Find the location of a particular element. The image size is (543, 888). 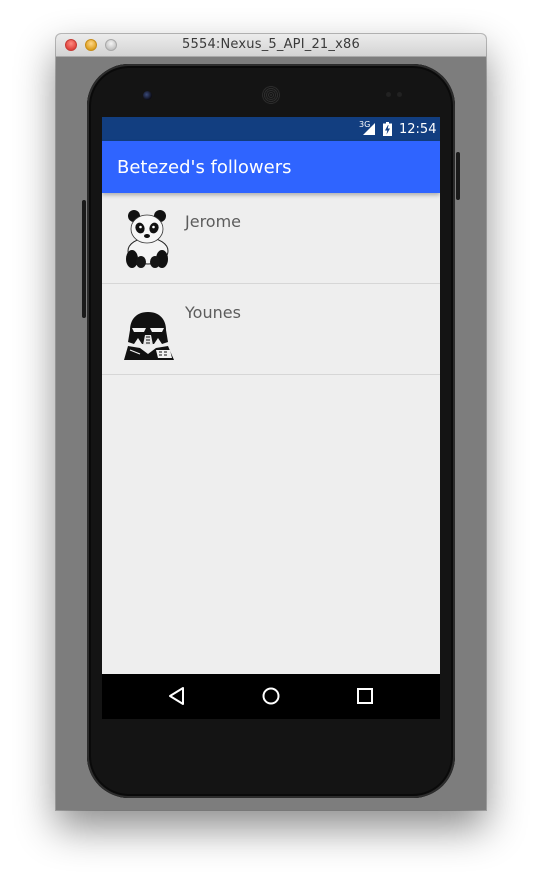

back-icon is located at coordinates (177, 696).